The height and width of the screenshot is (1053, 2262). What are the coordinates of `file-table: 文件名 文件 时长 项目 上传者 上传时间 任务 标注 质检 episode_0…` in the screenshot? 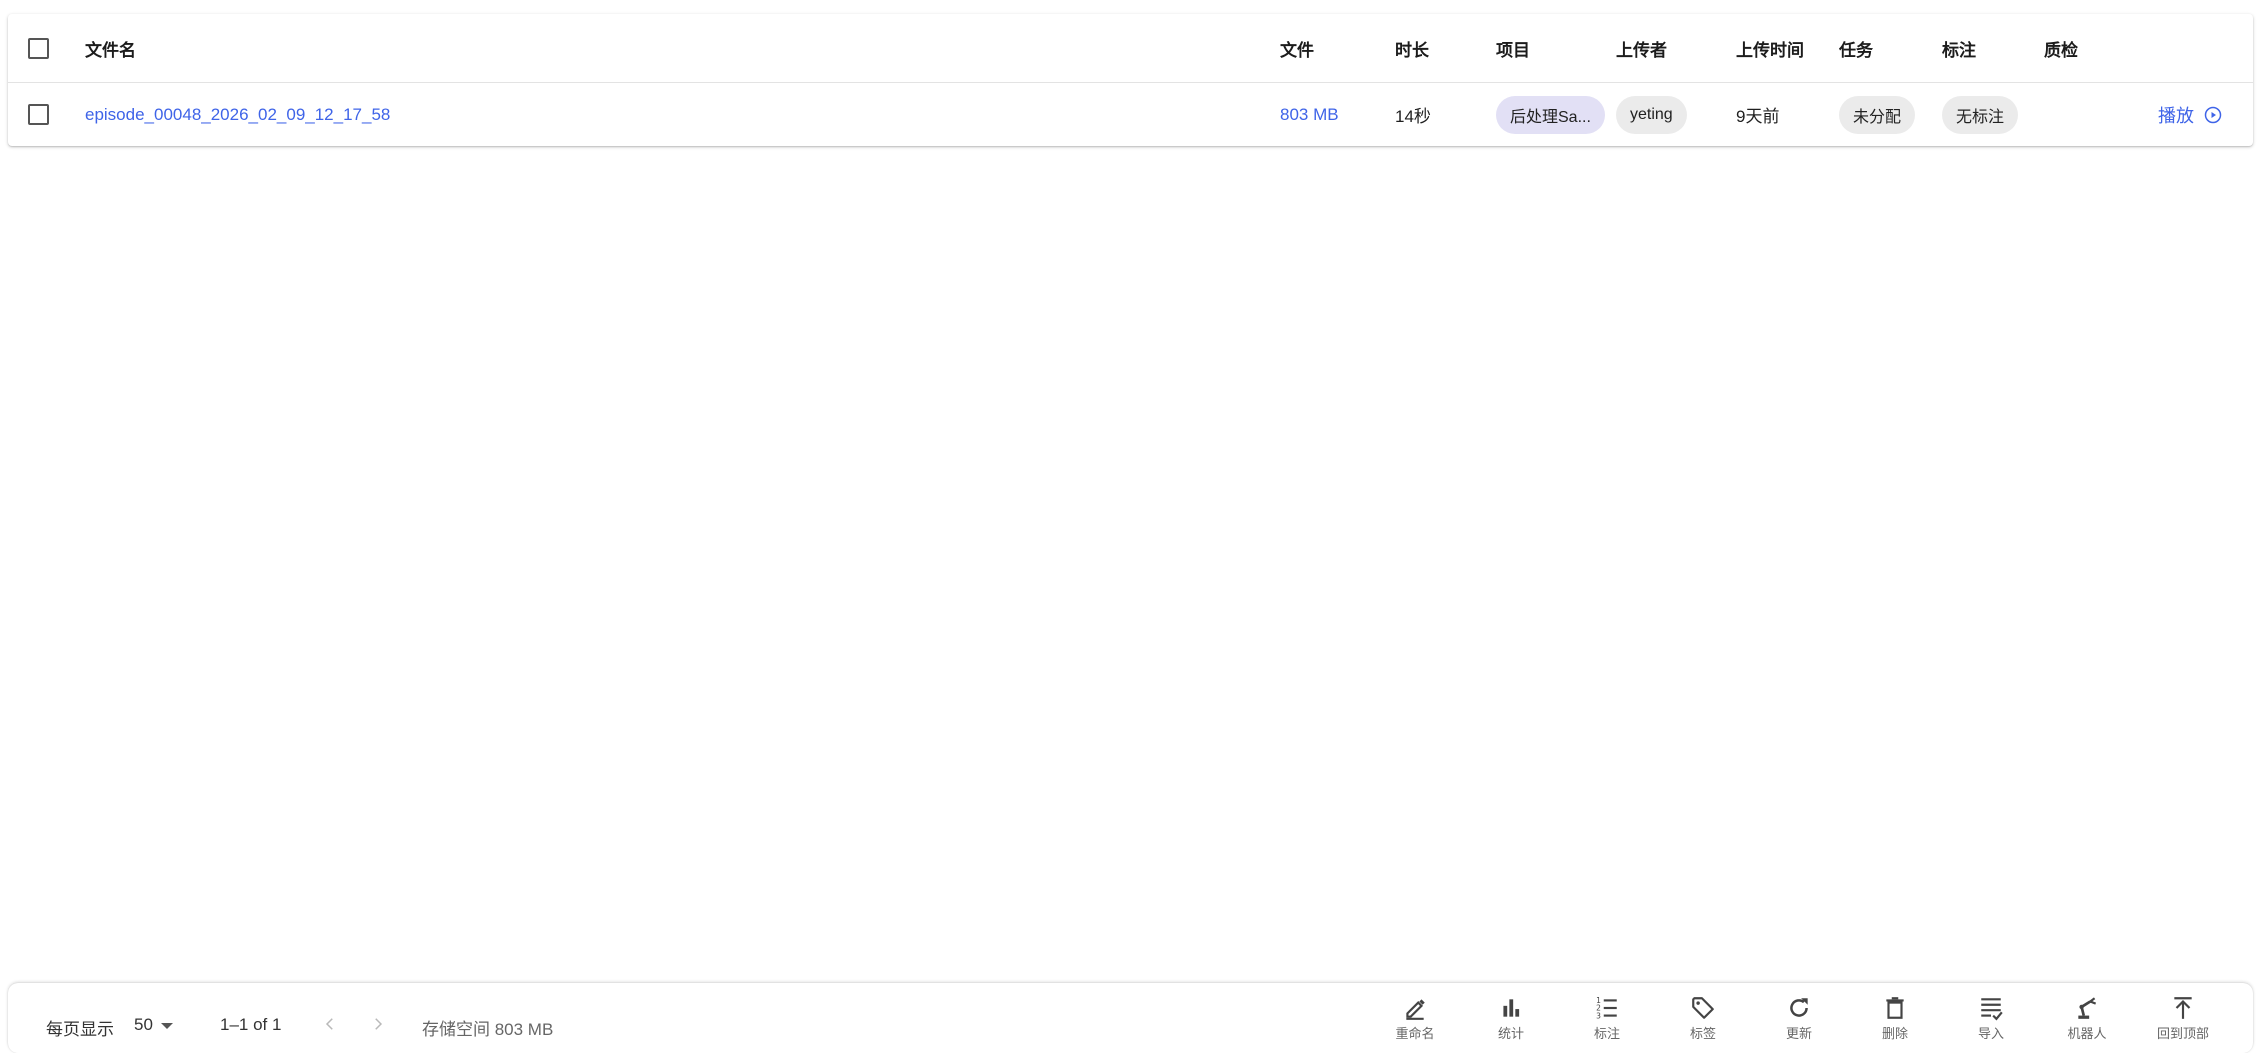 It's located at (1130, 80).